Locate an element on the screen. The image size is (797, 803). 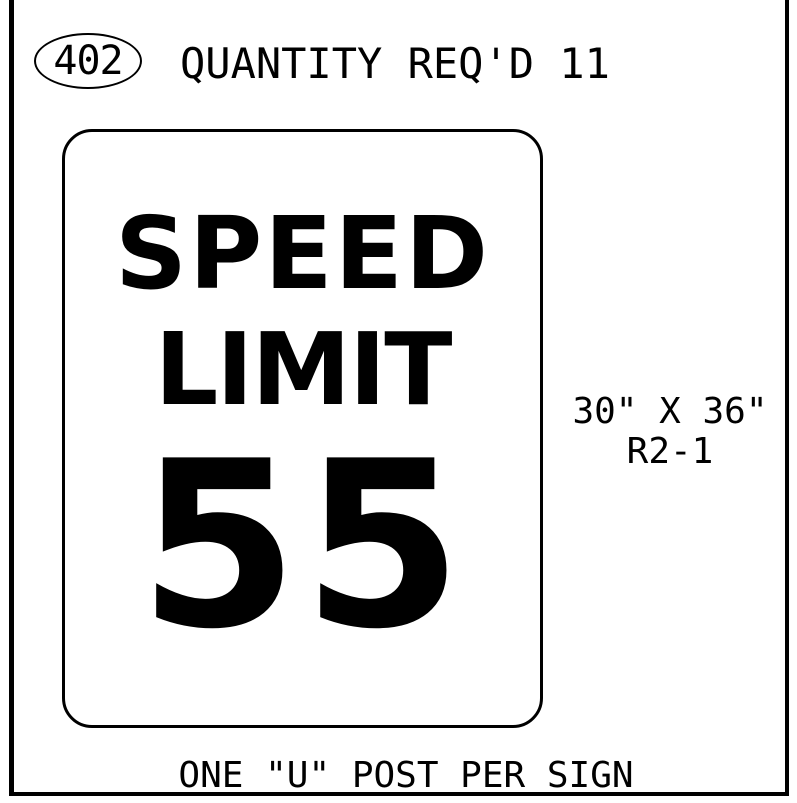
sign-speed-value: 55 is located at coordinates (302, 546).